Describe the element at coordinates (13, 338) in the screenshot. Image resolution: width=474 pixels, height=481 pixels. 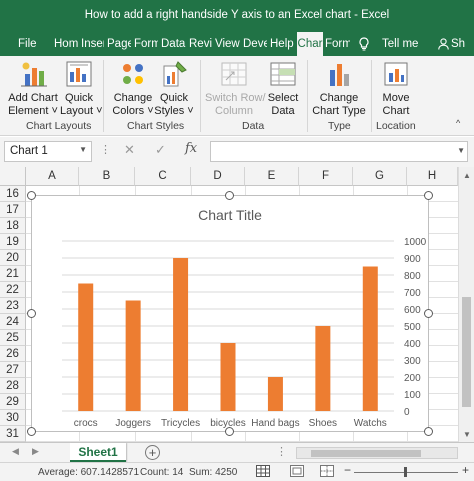
I see `row-header: 25` at that location.